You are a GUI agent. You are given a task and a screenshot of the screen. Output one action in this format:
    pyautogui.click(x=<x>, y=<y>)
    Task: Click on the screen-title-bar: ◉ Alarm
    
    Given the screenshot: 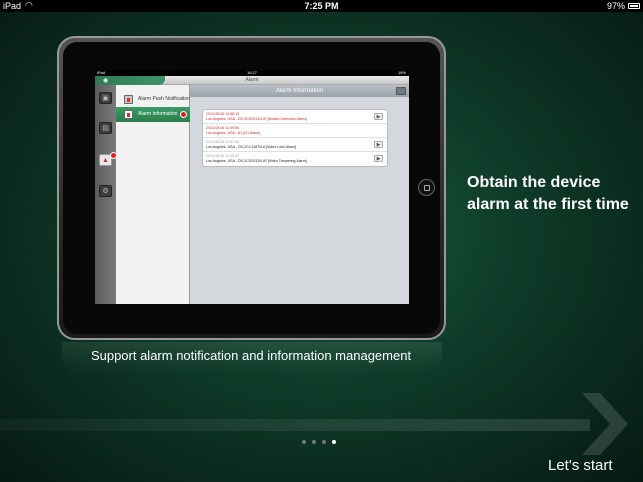 What is the action you would take?
    pyautogui.click(x=252, y=80)
    